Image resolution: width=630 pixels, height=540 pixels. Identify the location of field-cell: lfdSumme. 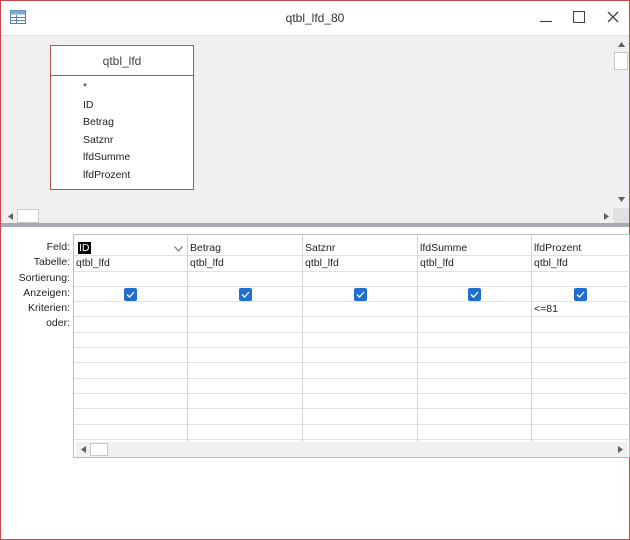
(474, 249).